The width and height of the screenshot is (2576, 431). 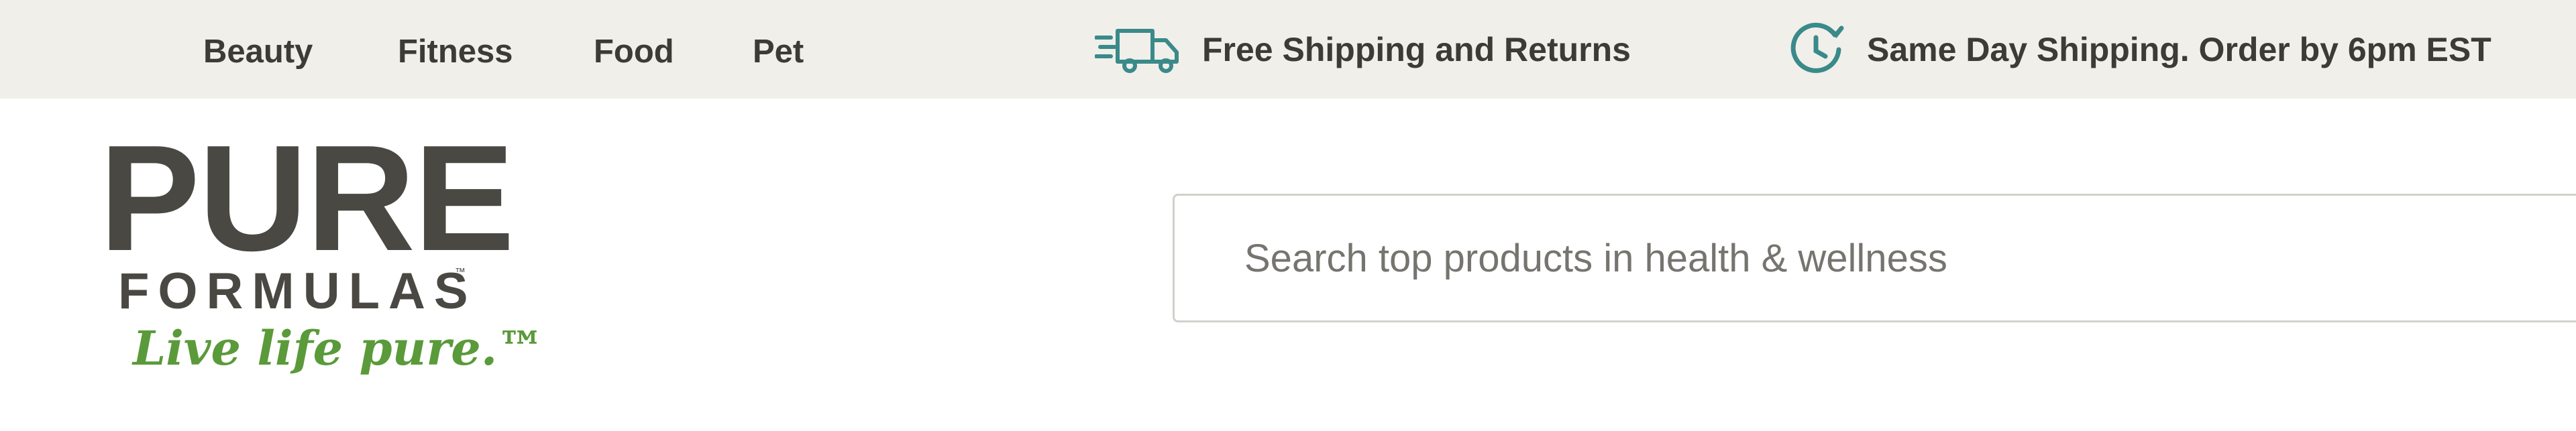 What do you see at coordinates (1416, 49) in the screenshot?
I see `free-shipping-text: Free Shipping and Returns` at bounding box center [1416, 49].